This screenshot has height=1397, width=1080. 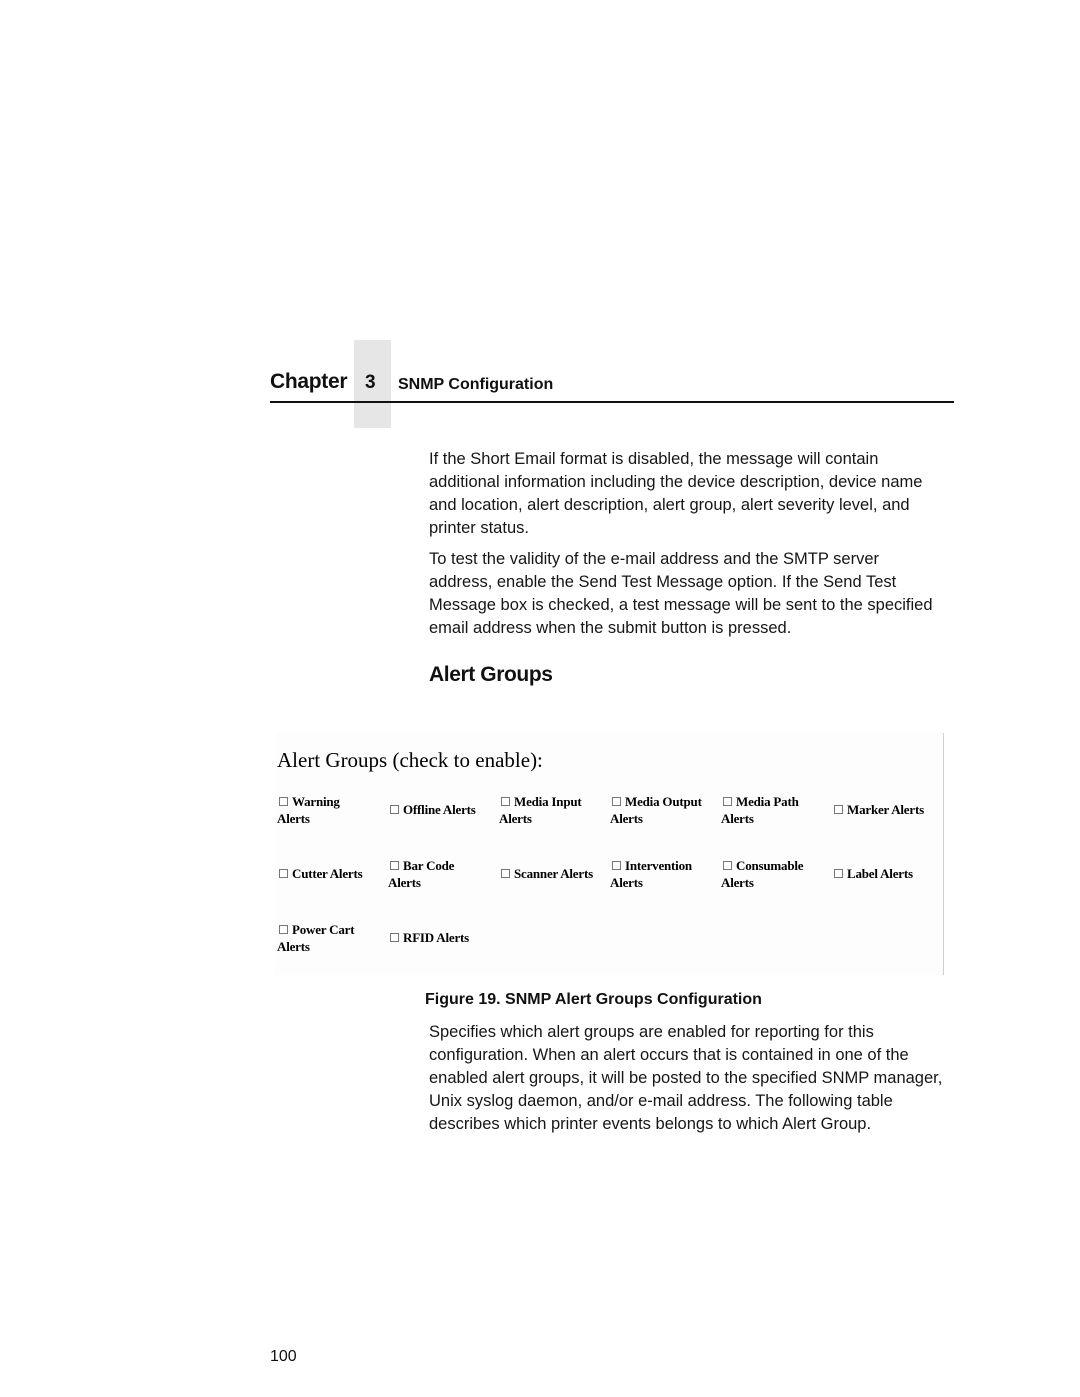 What do you see at coordinates (885, 809) in the screenshot?
I see `alert-group-label: Marker Alerts` at bounding box center [885, 809].